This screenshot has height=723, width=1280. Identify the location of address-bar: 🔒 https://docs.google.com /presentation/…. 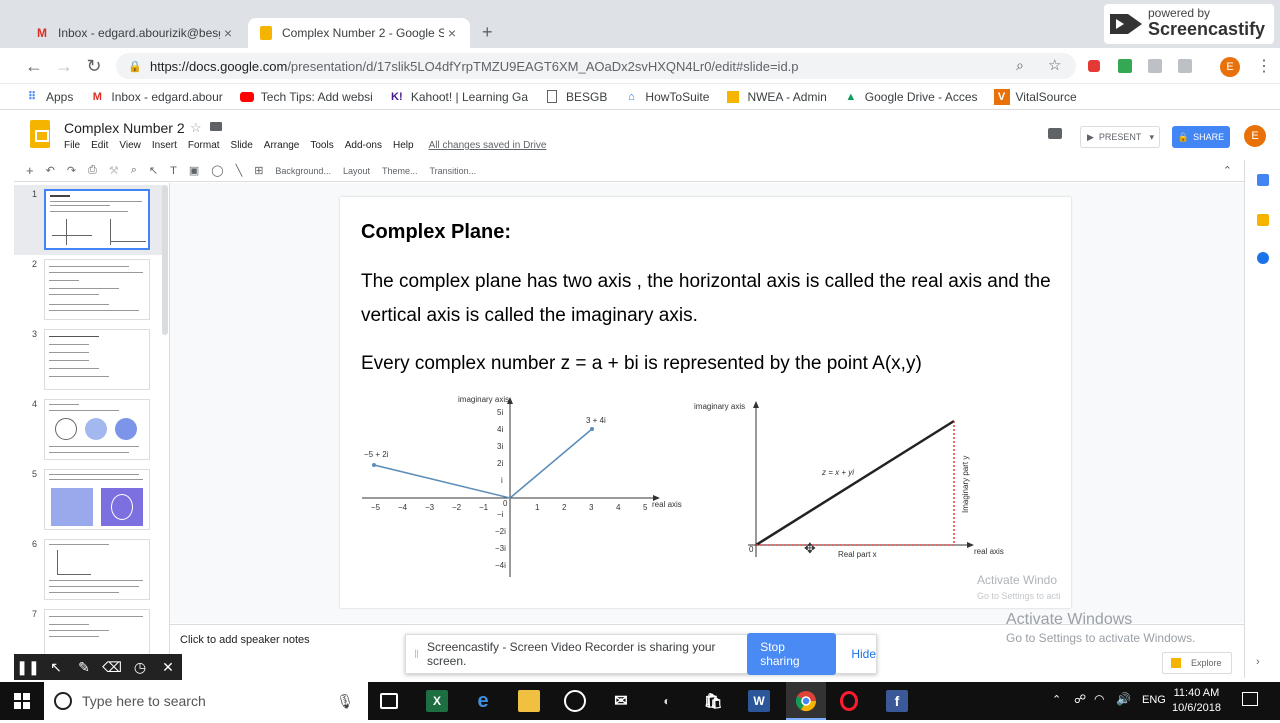
(596, 66).